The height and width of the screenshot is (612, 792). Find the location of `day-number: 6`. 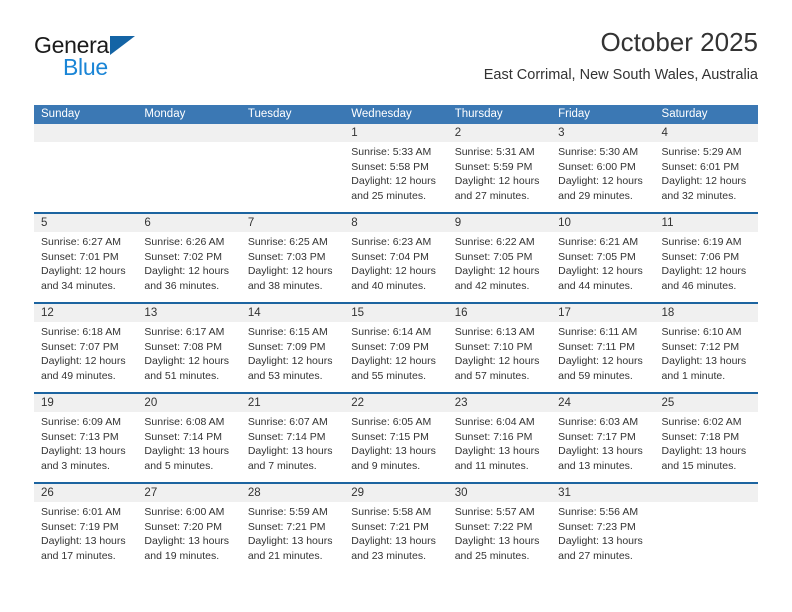

day-number: 6 is located at coordinates (188, 223).